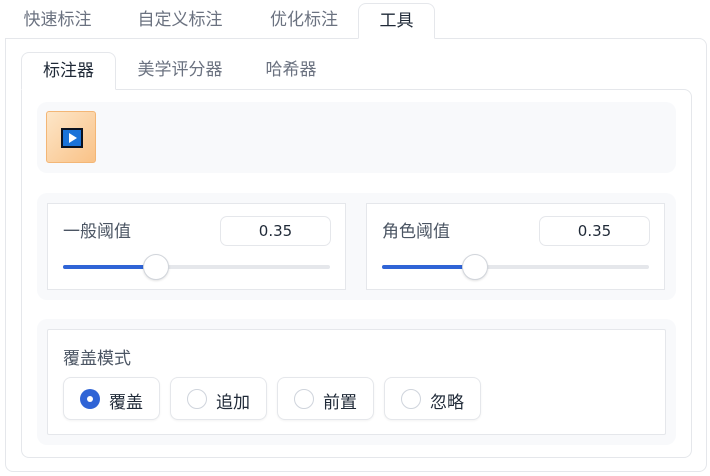  I want to click on run-block, so click(356, 137).